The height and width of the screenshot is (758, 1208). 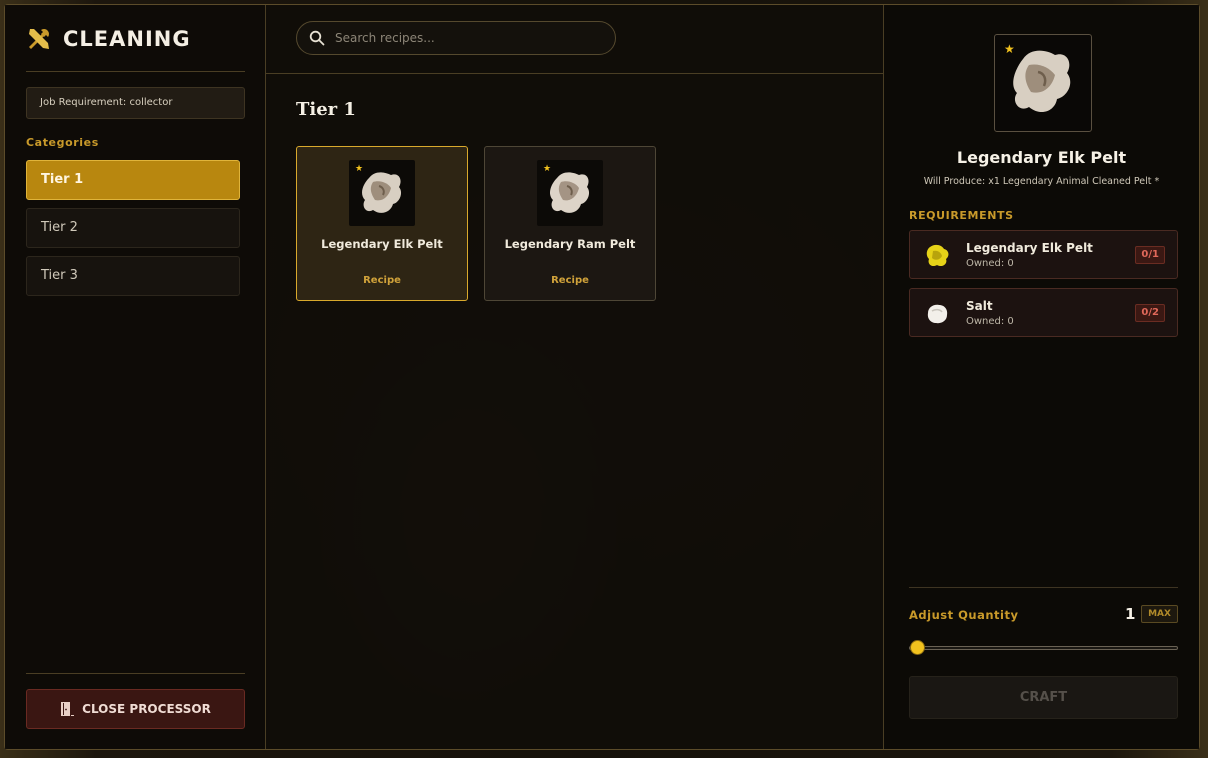 What do you see at coordinates (382, 244) in the screenshot?
I see `recipe-name: Legendary Elk Pelt` at bounding box center [382, 244].